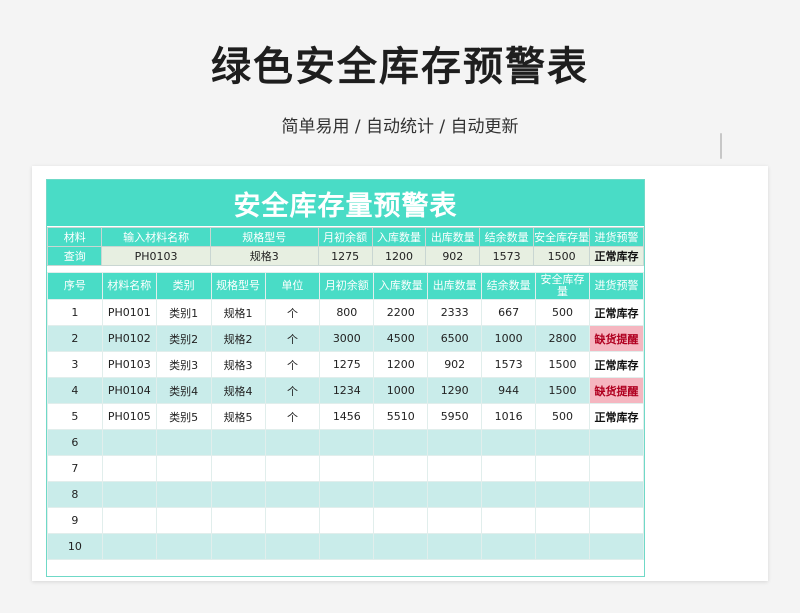  What do you see at coordinates (75, 364) in the screenshot?
I see `cell-index: 3` at bounding box center [75, 364].